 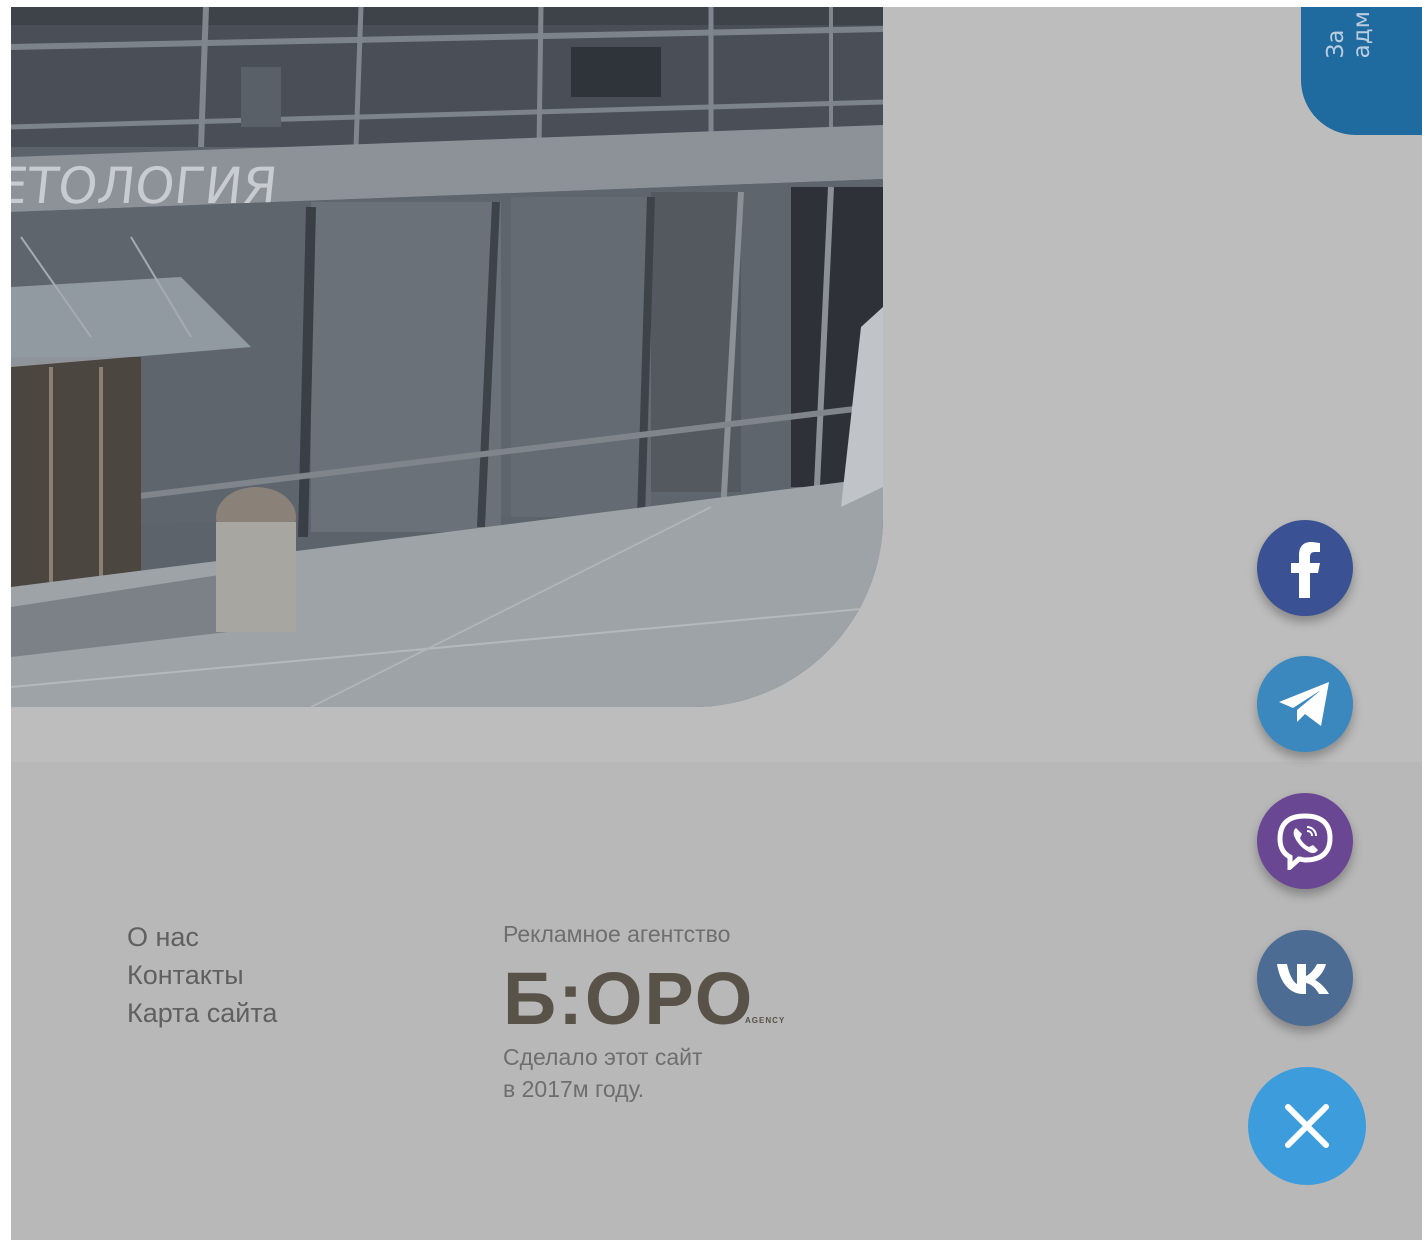 I want to click on viber-button, so click(x=1305, y=841).